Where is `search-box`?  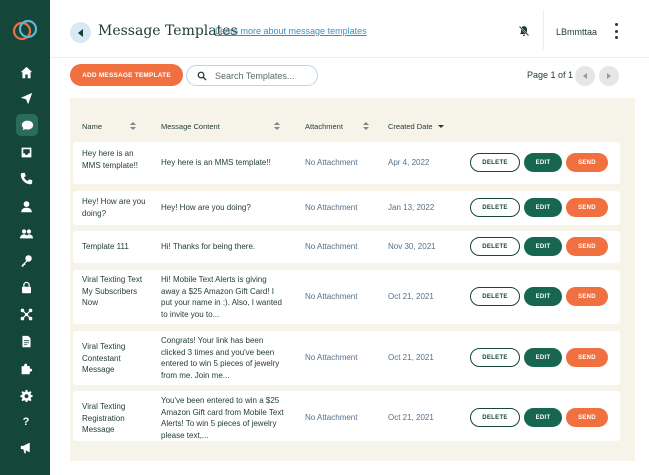 search-box is located at coordinates (252, 75).